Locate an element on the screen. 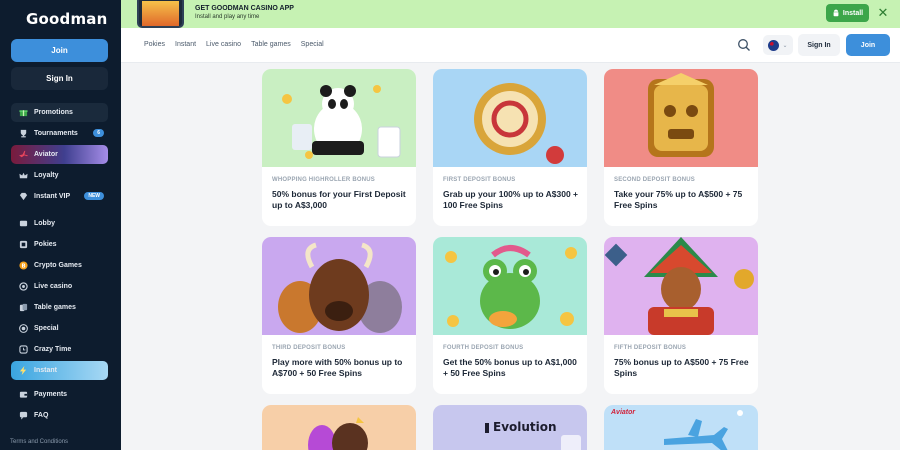 The height and width of the screenshot is (450, 900). android-icon is located at coordinates (836, 13).